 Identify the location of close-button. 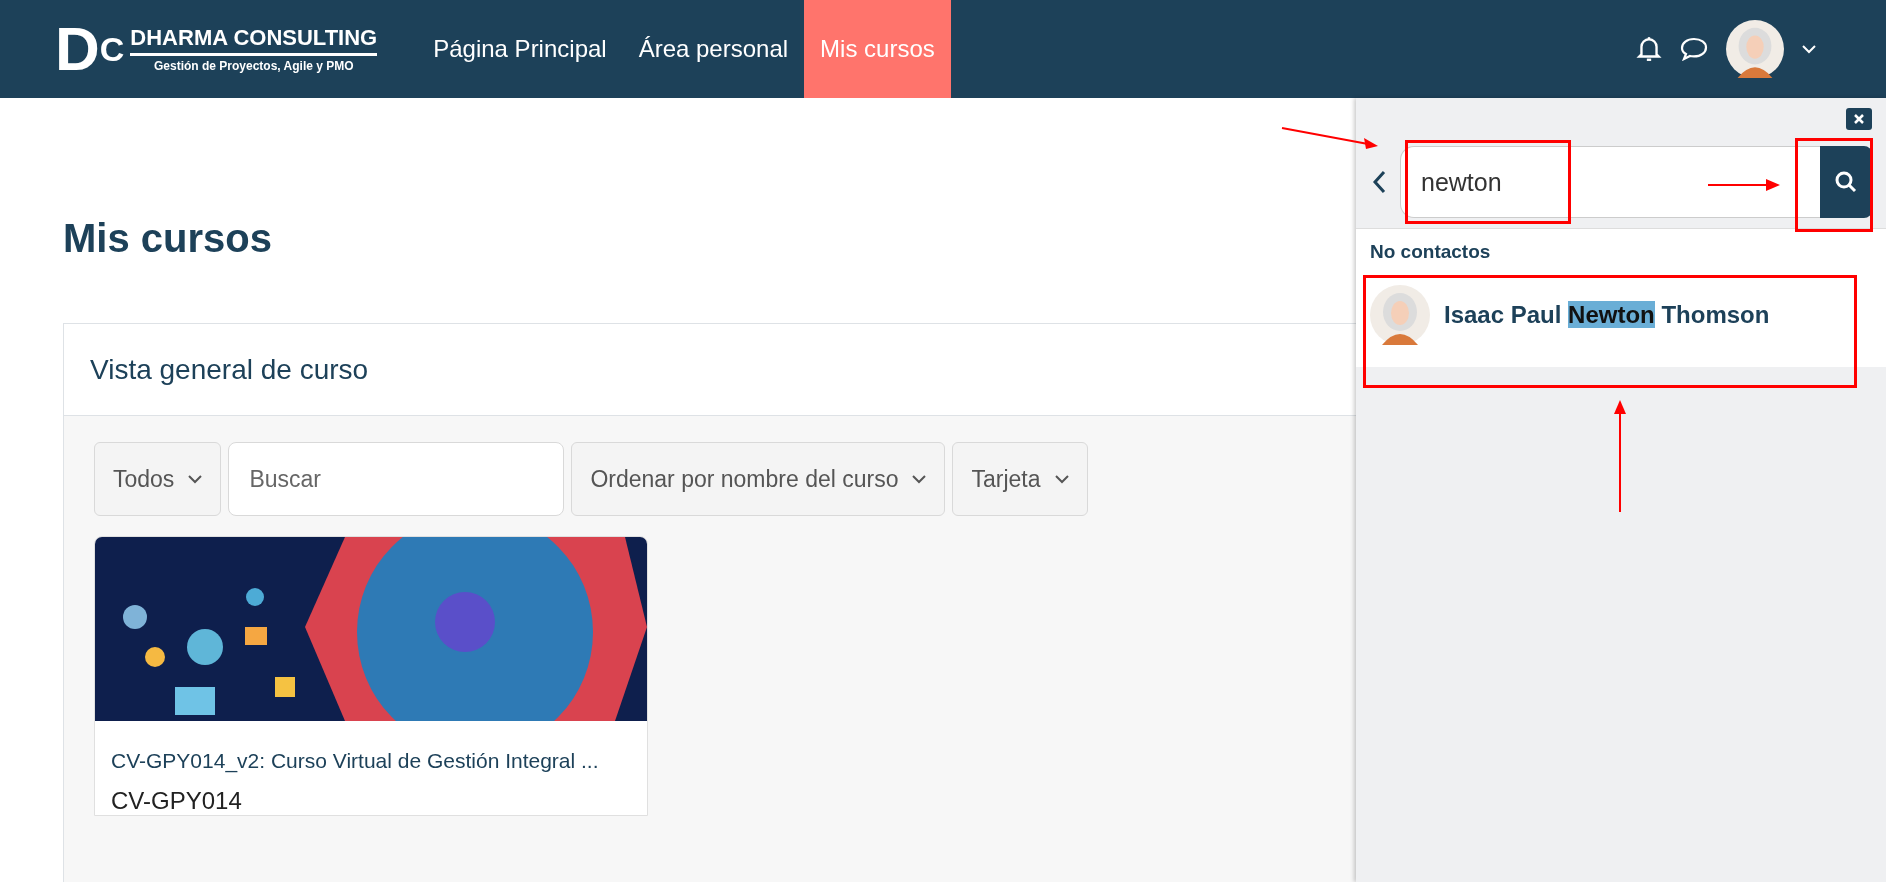
(1859, 119).